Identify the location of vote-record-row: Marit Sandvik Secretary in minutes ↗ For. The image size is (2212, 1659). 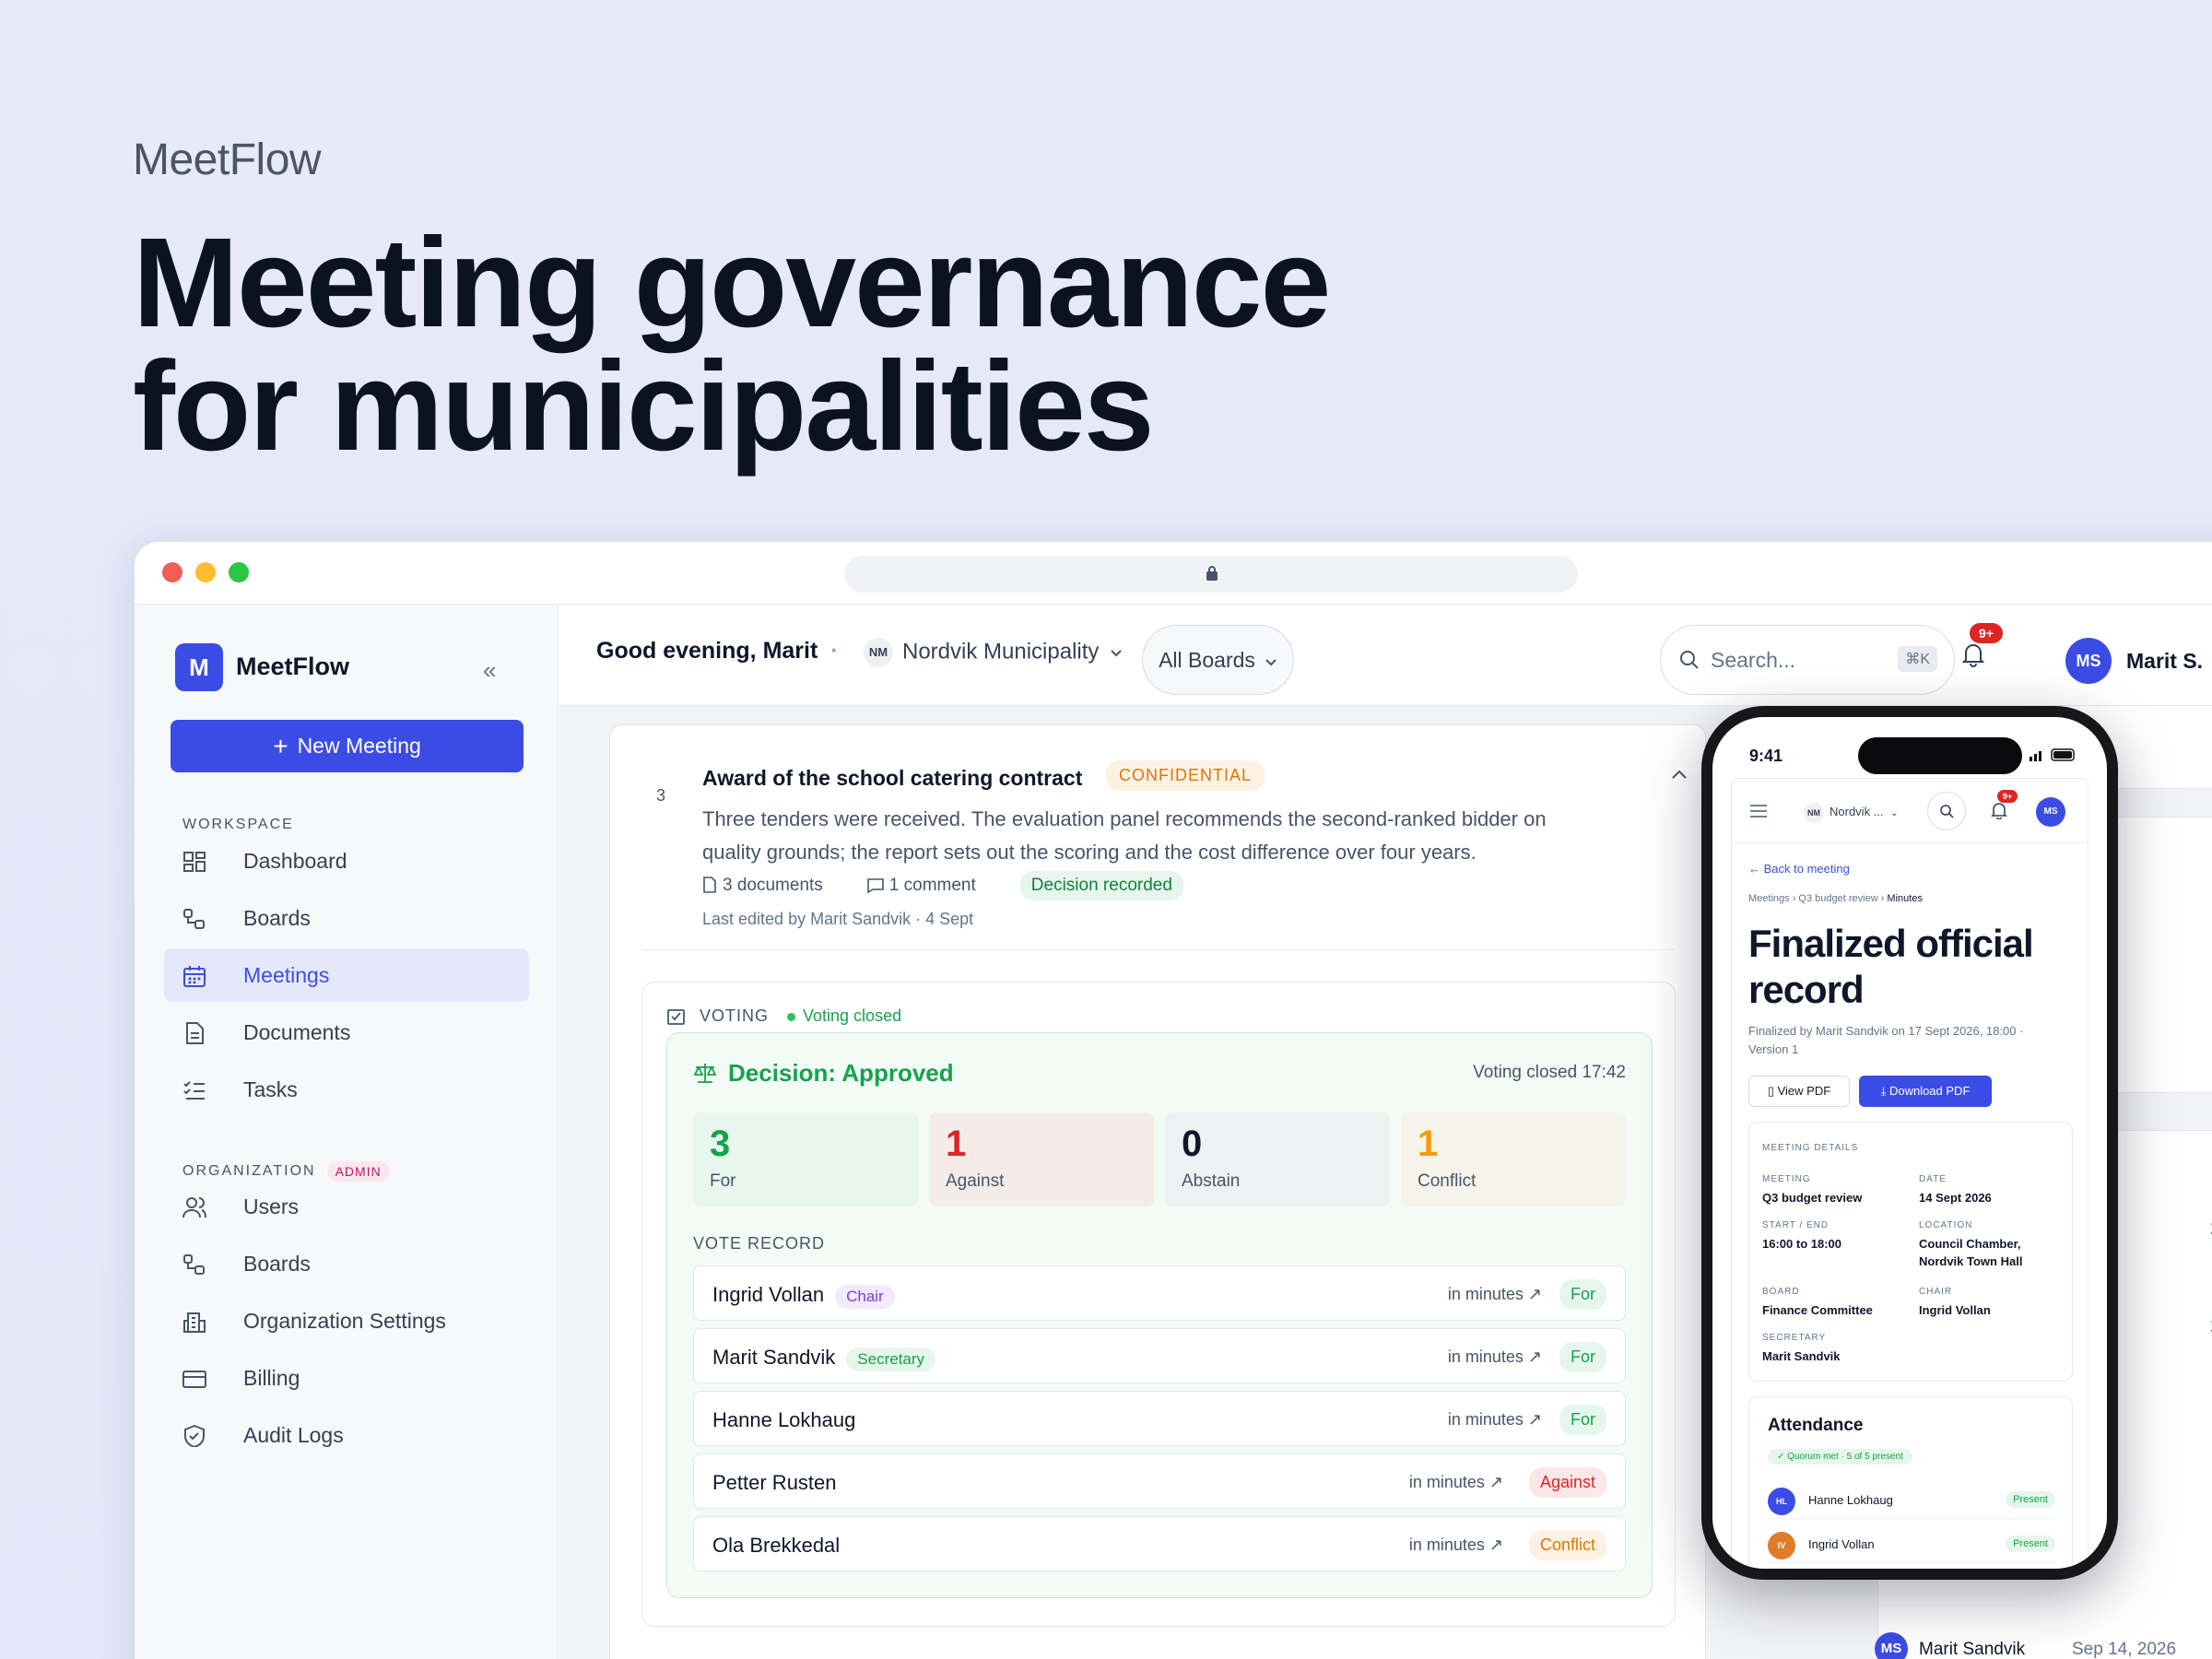
(1159, 1355).